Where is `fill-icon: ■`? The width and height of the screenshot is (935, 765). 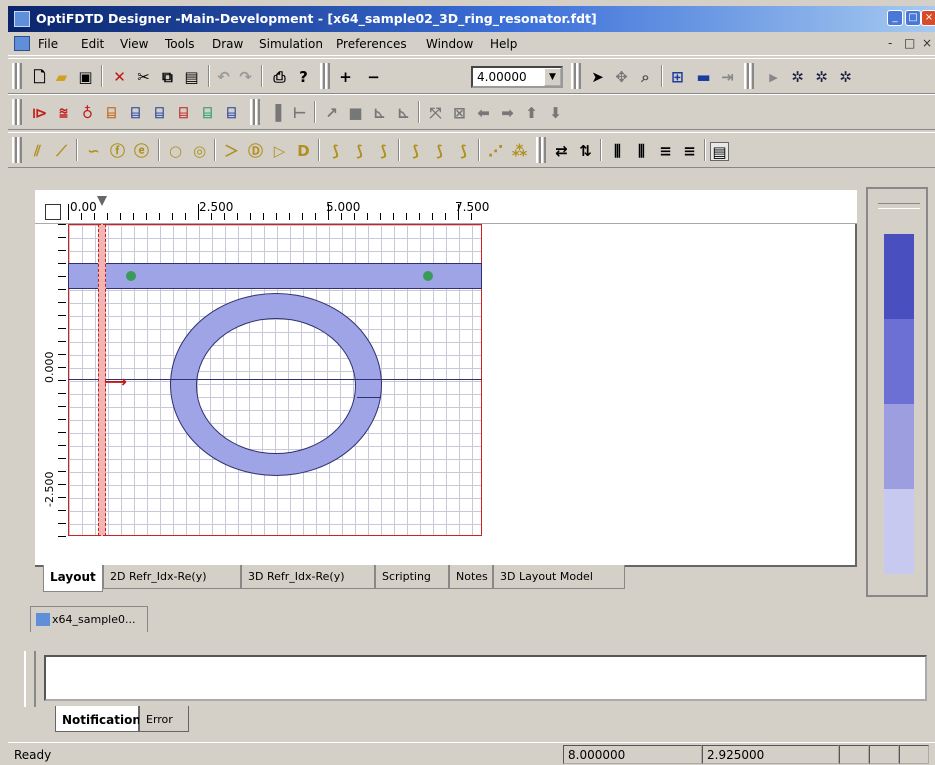 fill-icon: ■ is located at coordinates (355, 113).